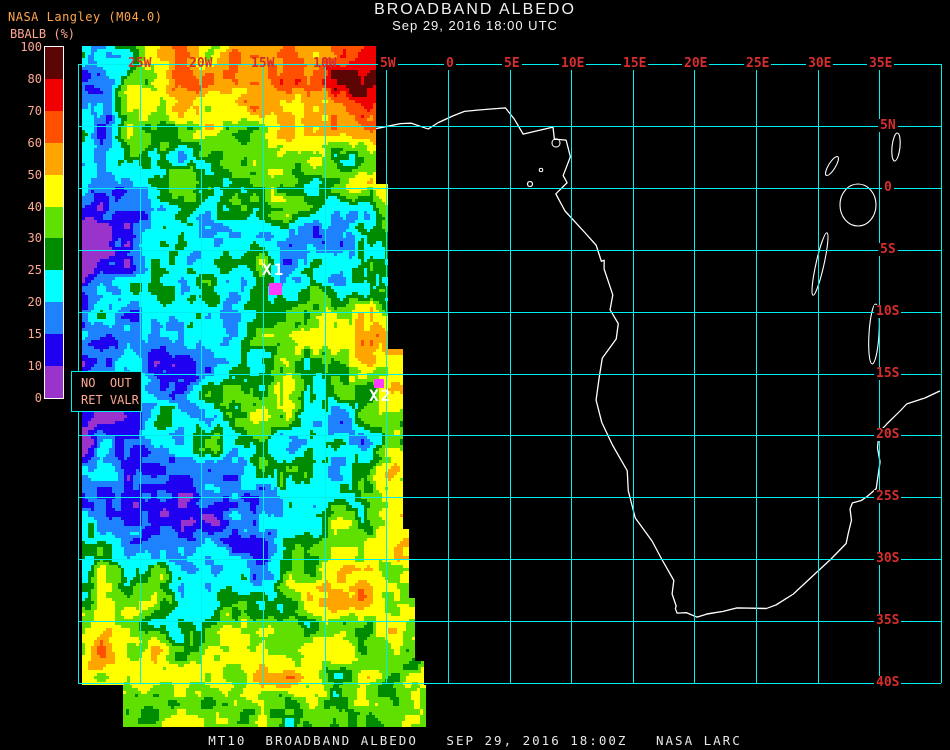  Describe the element at coordinates (31, 47) in the screenshot. I see `colorbar-tick-label: 100` at that location.